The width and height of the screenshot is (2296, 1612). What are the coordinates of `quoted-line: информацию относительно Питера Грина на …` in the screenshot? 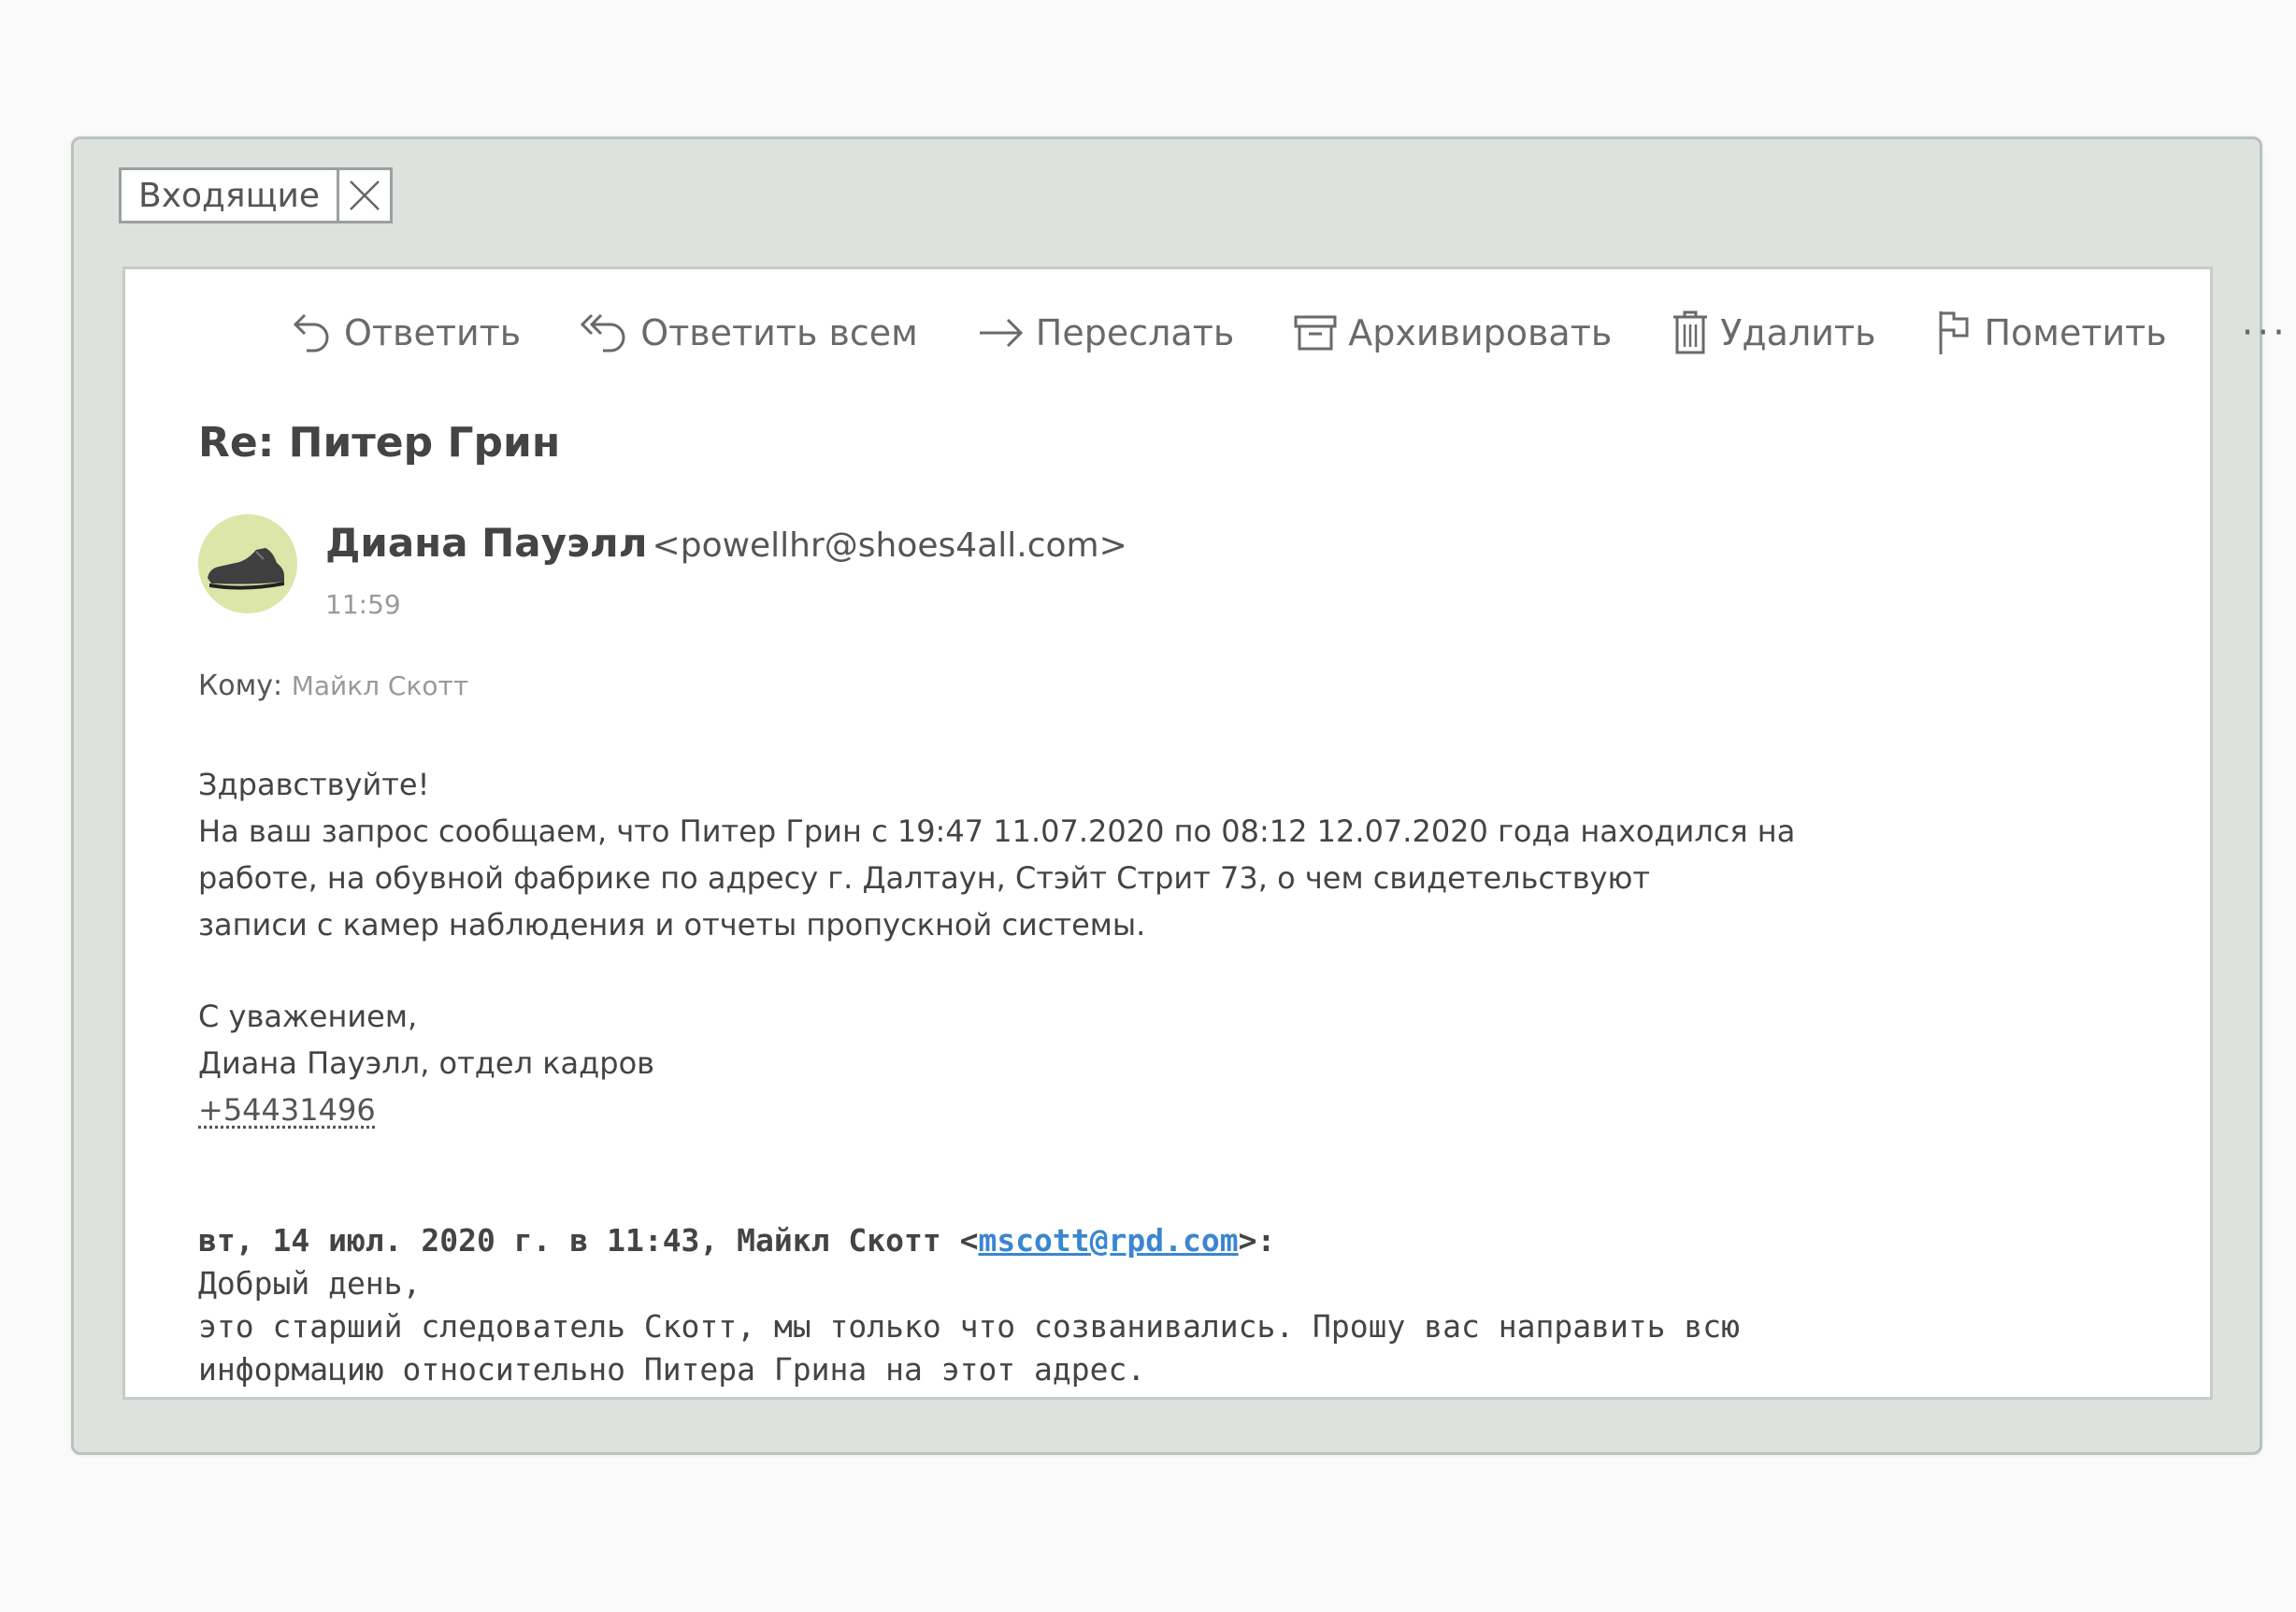 It's located at (672, 1369).